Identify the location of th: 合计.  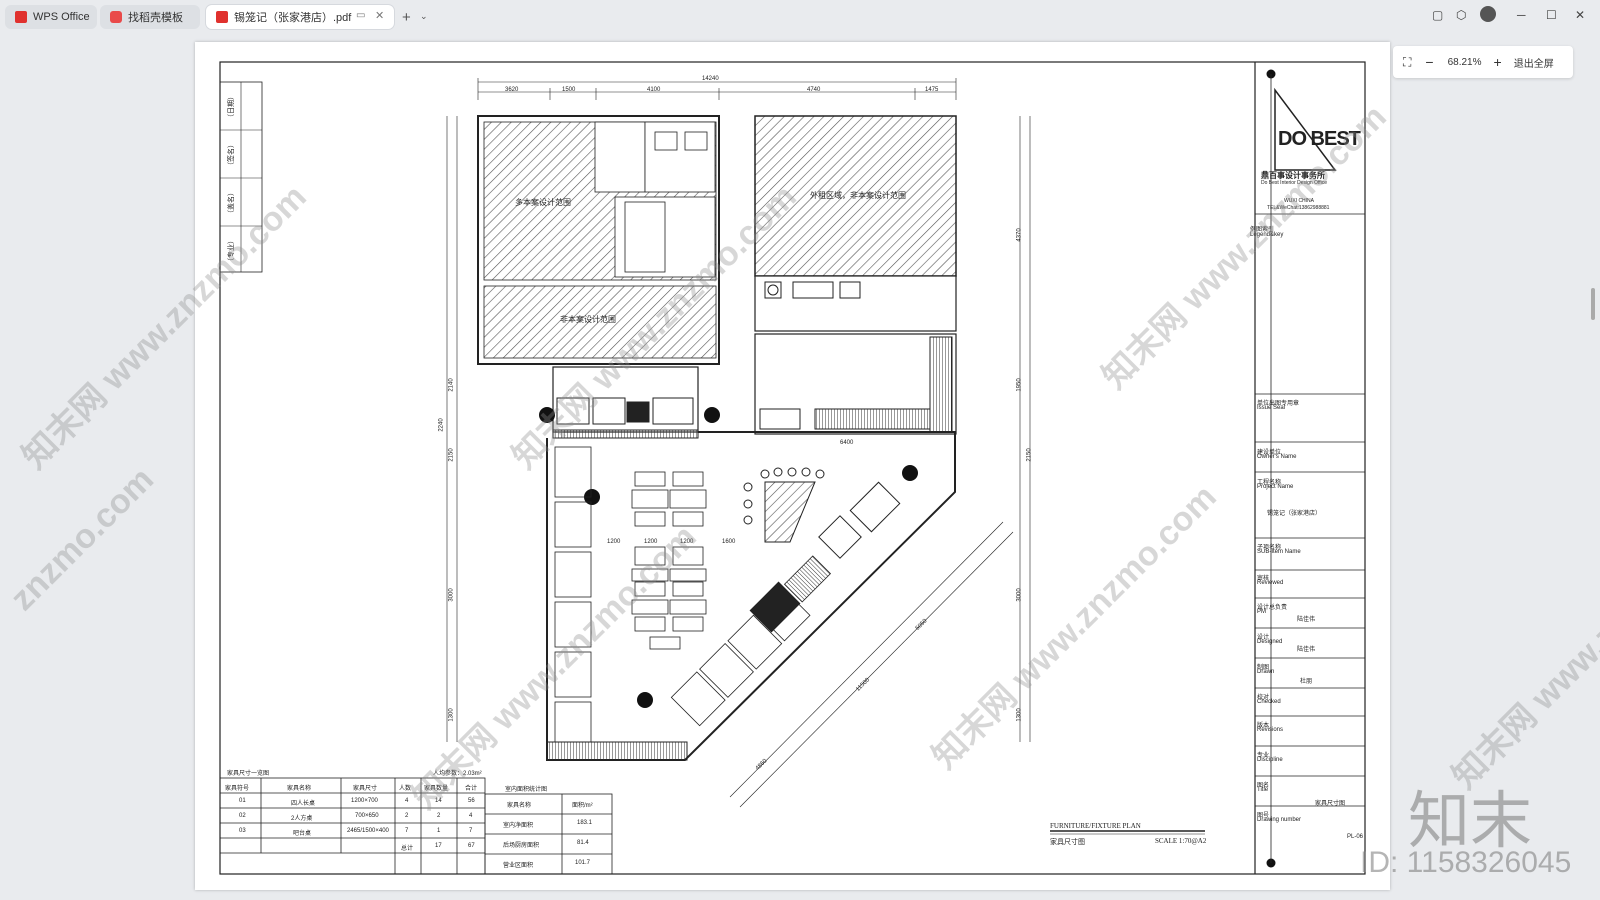
(471, 789).